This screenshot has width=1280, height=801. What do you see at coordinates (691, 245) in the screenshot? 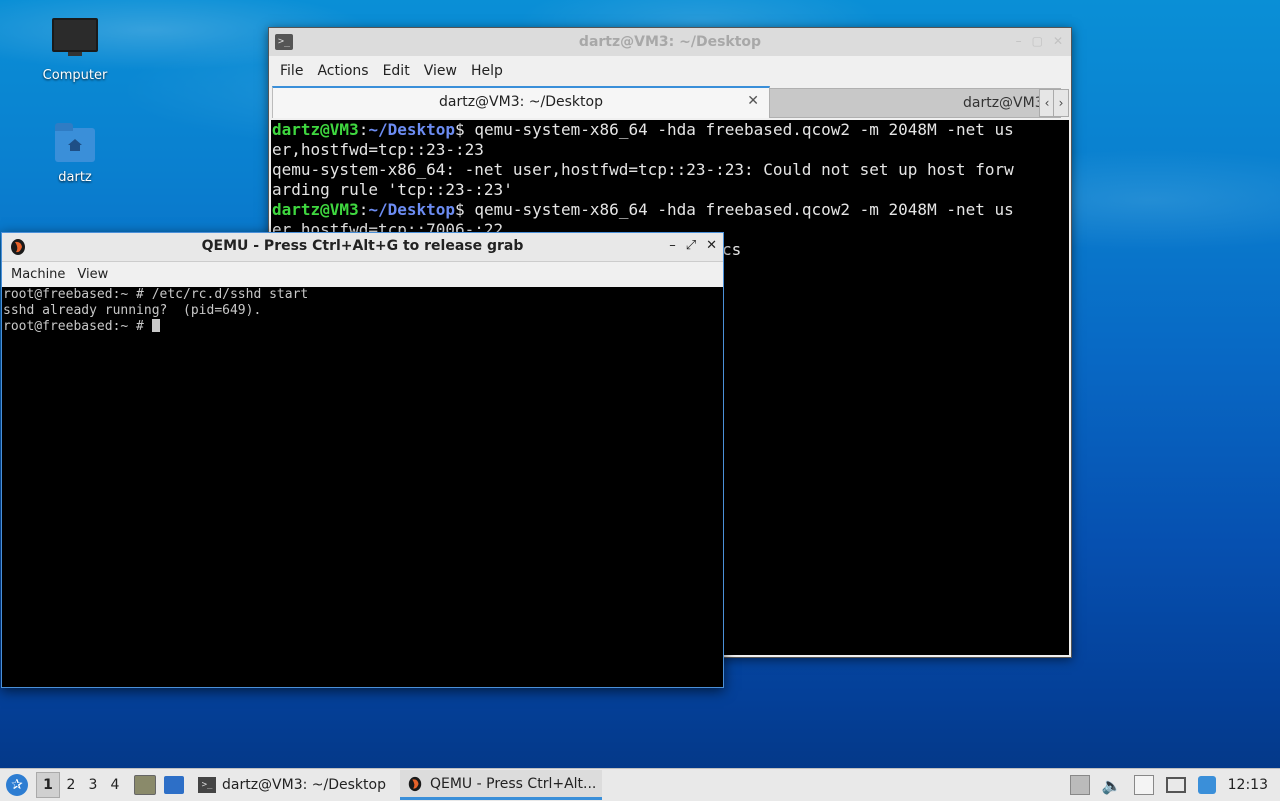
I see `maximize-icon: ⤢` at bounding box center [691, 245].